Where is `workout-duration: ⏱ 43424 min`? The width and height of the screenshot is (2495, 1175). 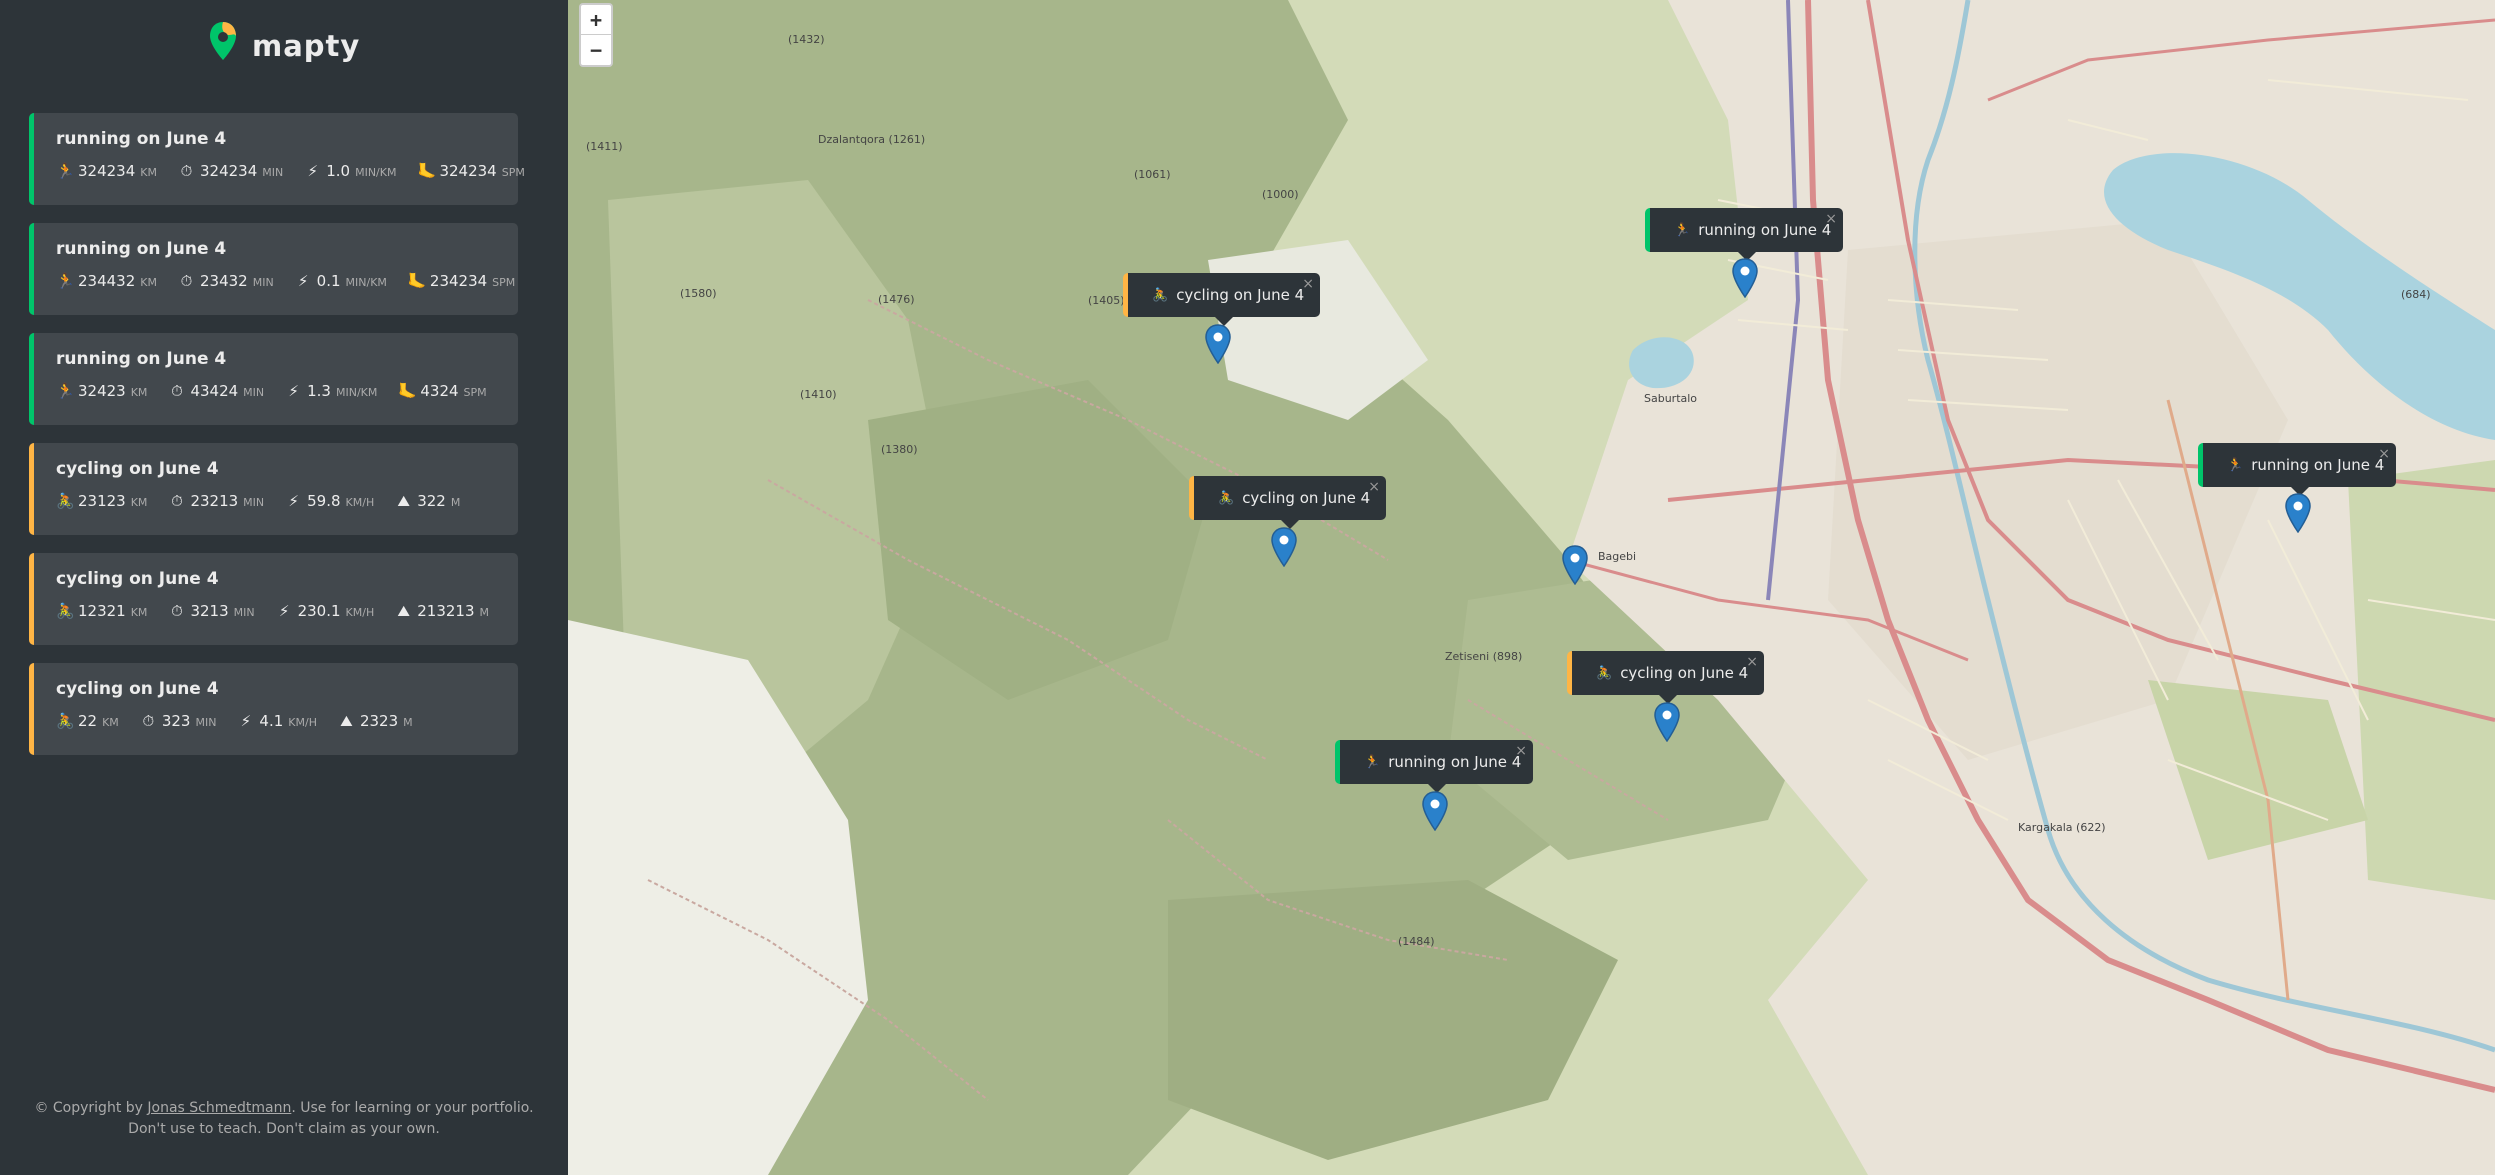 workout-duration: ⏱ 43424 min is located at coordinates (216, 391).